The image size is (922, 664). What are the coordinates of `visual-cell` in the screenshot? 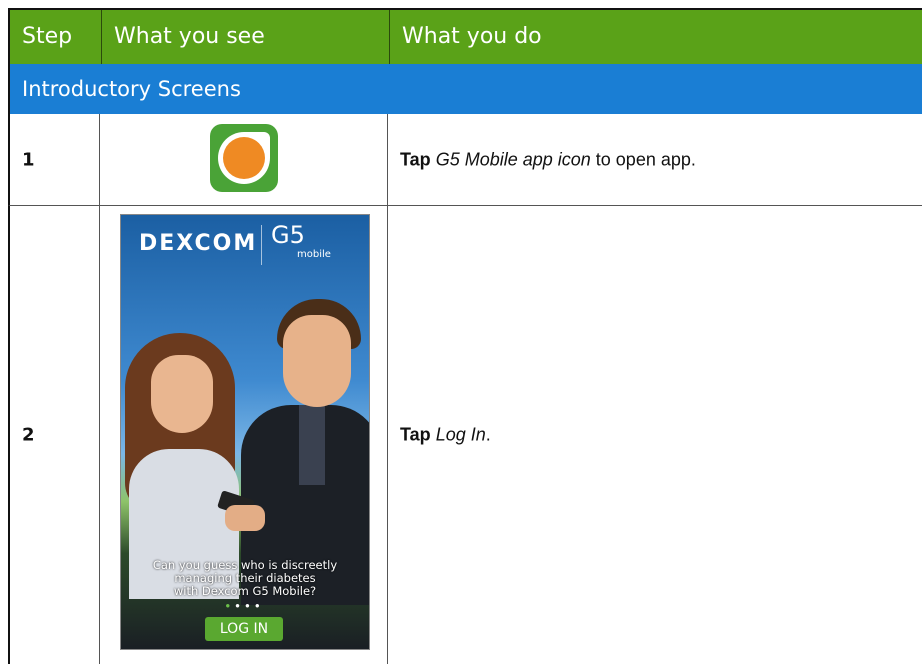 It's located at (244, 159).